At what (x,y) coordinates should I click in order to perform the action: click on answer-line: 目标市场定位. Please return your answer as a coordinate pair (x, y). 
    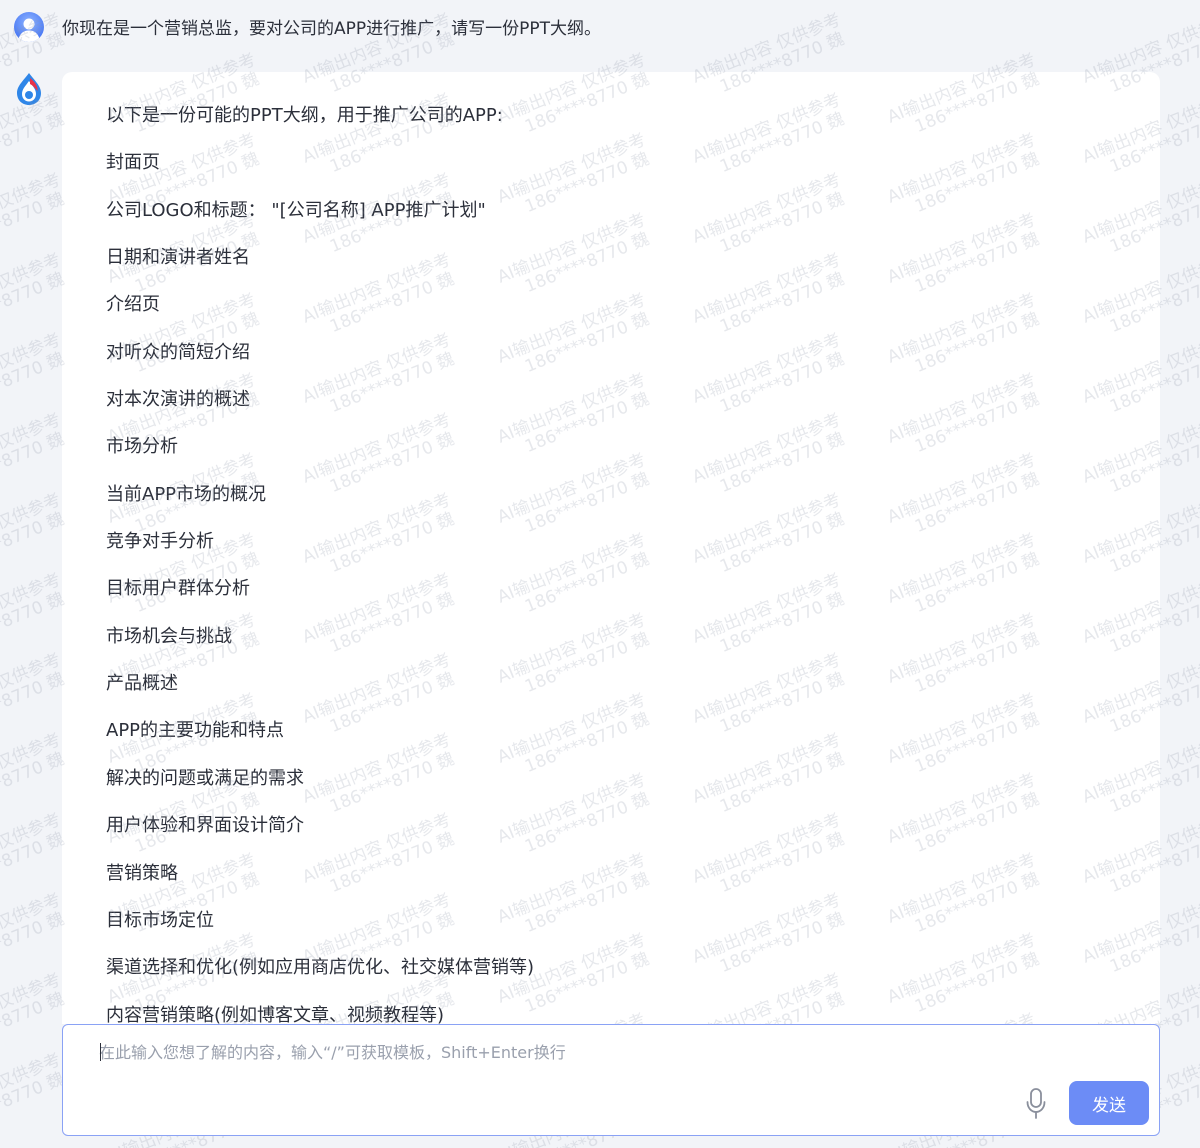
    Looking at the image, I should click on (160, 920).